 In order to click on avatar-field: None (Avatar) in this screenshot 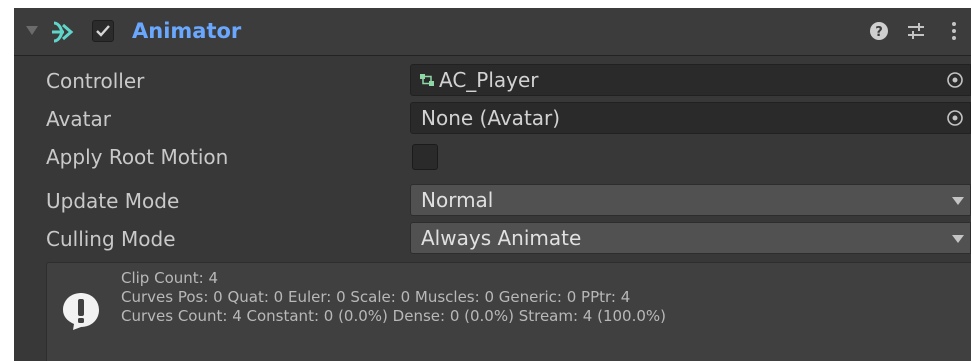, I will do `click(690, 118)`.